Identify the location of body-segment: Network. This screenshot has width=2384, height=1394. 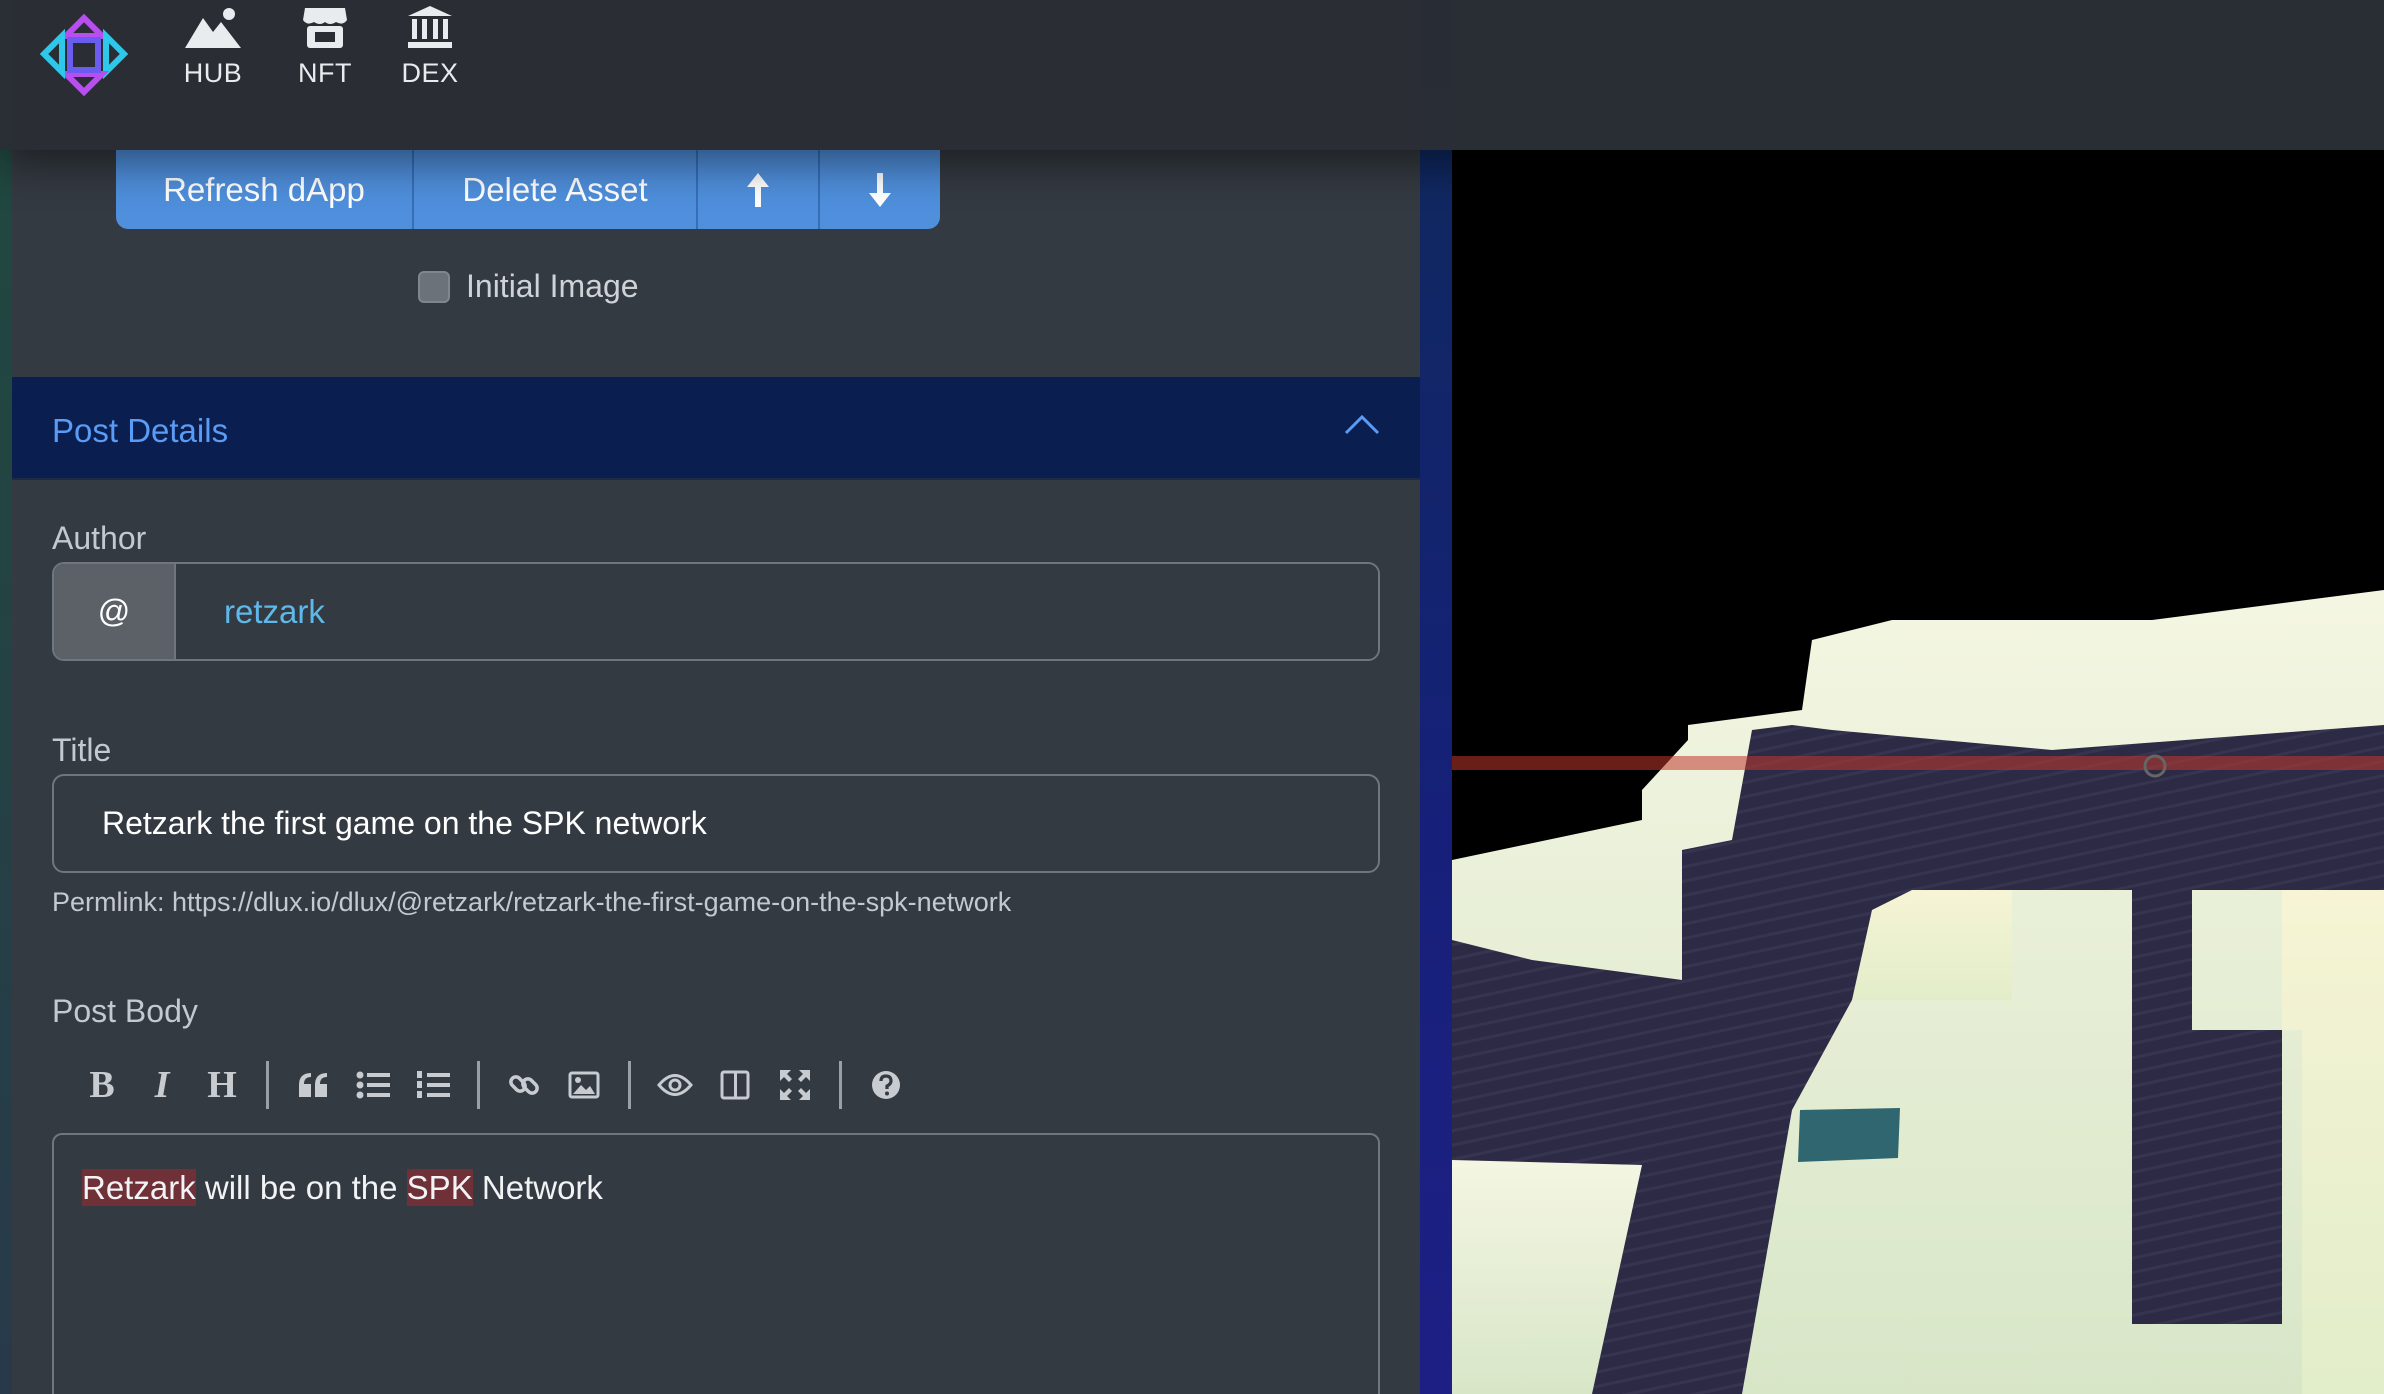
(537, 1187).